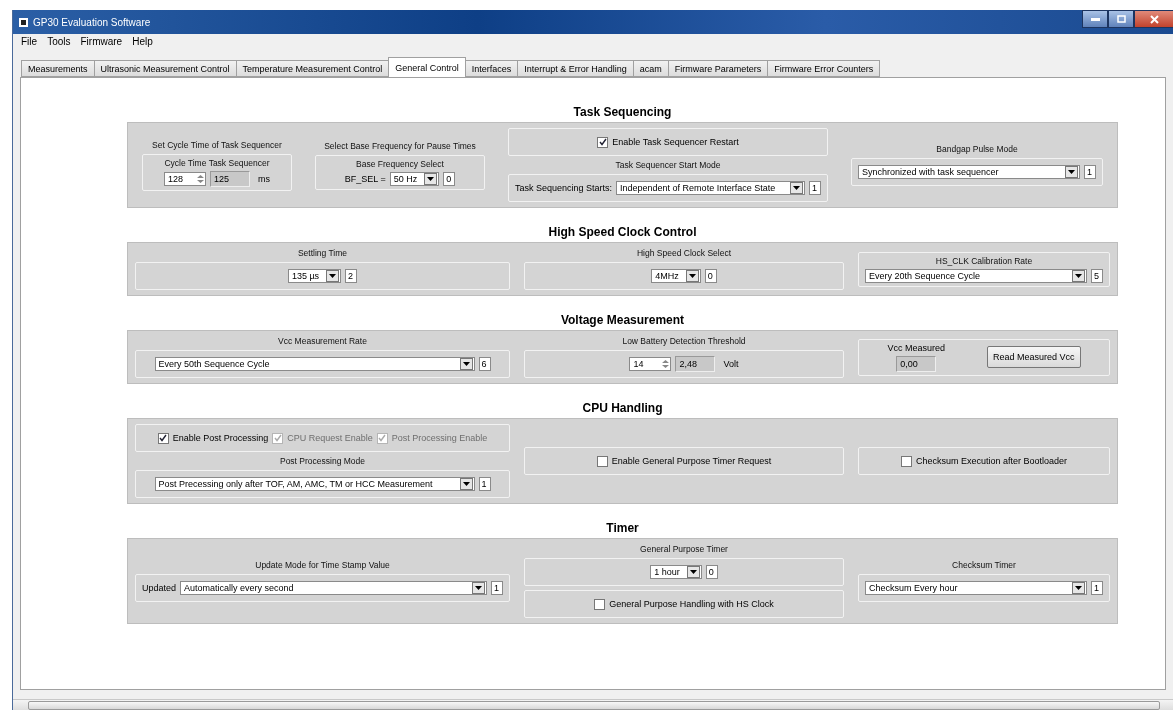 Image resolution: width=1173 pixels, height=710 pixels. I want to click on maximize-button, so click(1121, 19).